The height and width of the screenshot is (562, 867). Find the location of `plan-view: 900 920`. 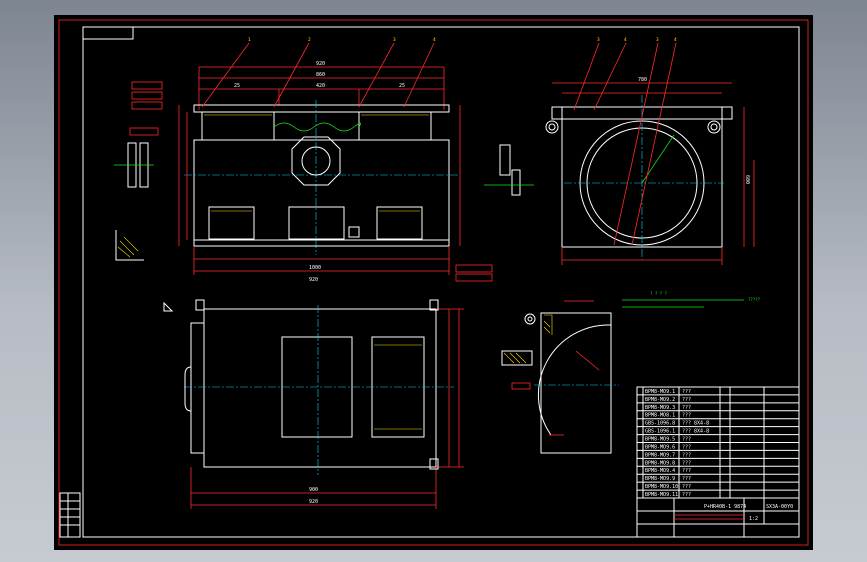

plan-view: 900 920 is located at coordinates (313, 404).